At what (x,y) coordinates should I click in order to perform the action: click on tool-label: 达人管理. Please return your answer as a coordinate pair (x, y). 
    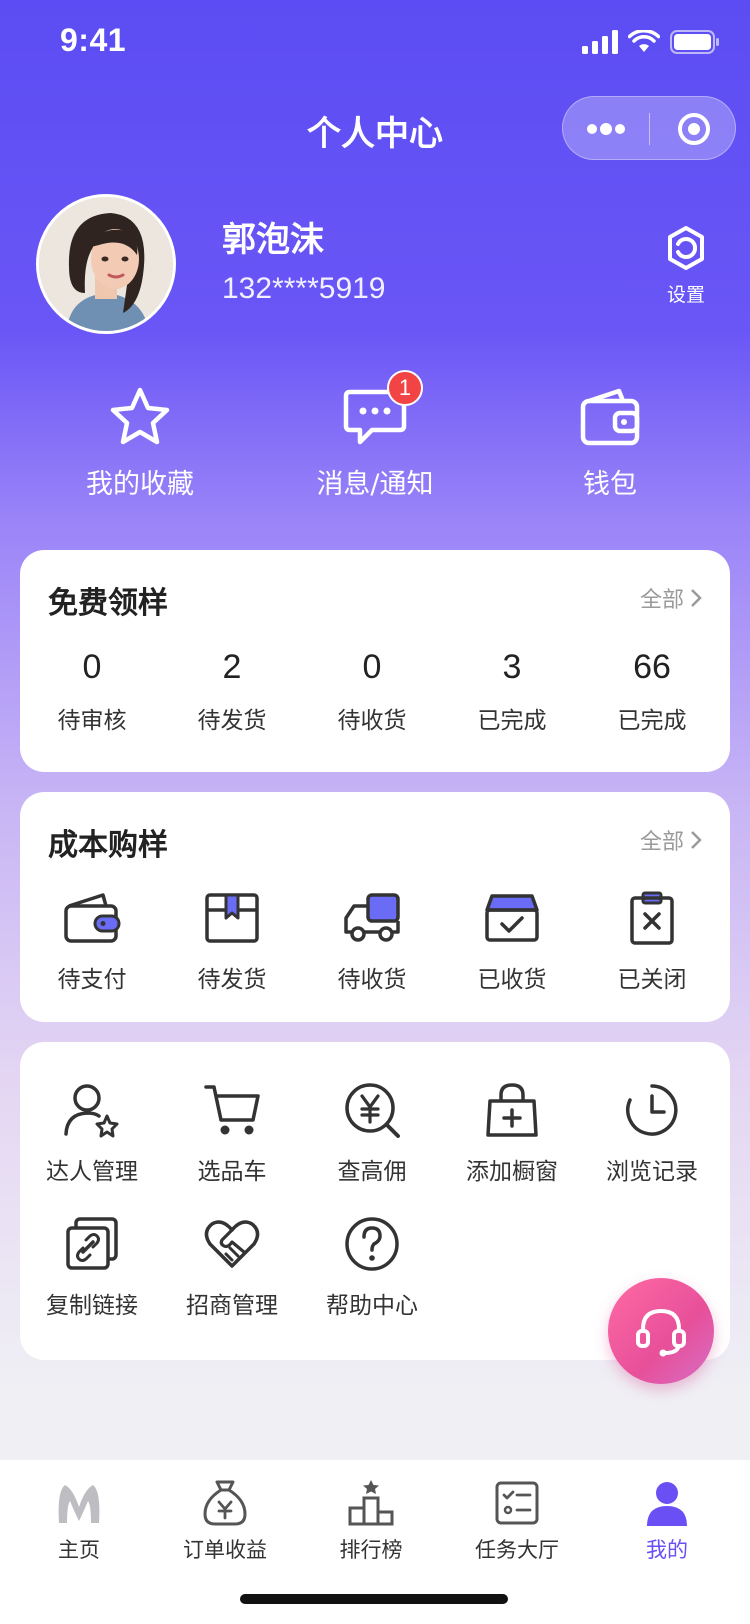
    Looking at the image, I should click on (92, 1172).